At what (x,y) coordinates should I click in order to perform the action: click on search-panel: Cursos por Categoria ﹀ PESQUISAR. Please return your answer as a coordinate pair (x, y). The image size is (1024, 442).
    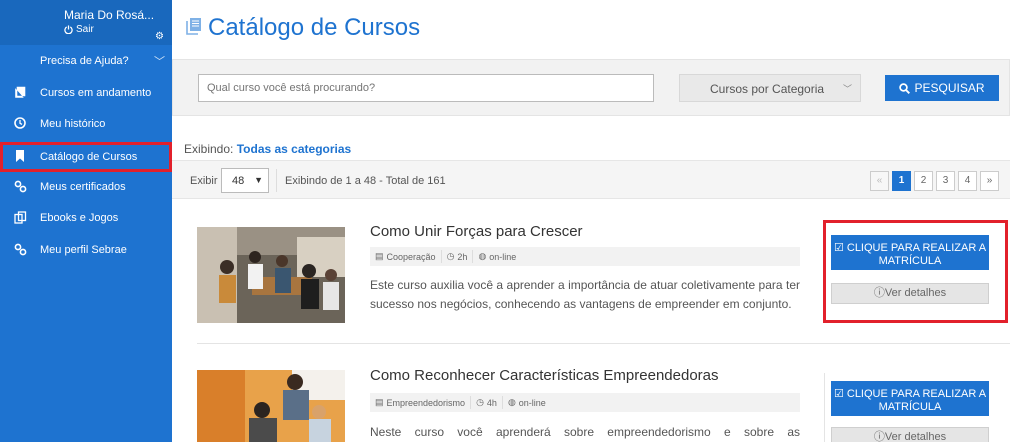
    Looking at the image, I should click on (591, 87).